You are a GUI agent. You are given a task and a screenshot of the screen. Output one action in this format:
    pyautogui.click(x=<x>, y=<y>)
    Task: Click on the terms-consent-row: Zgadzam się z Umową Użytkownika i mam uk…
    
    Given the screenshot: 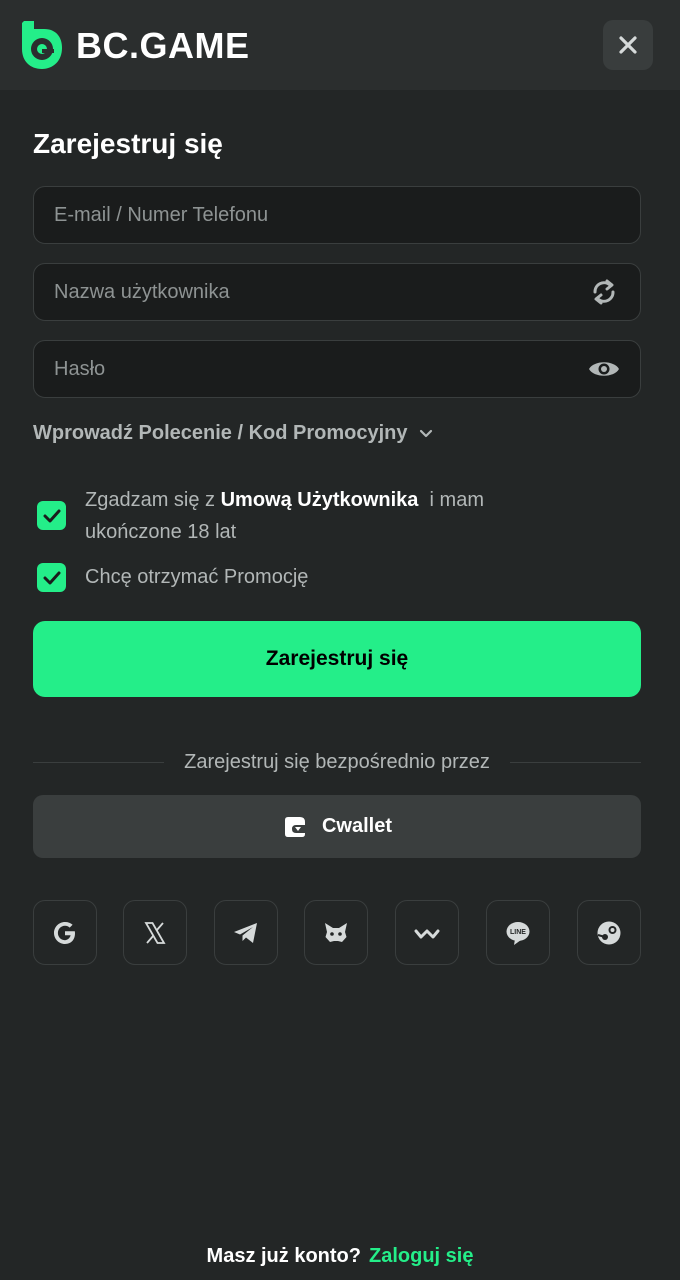 What is the action you would take?
    pyautogui.click(x=311, y=516)
    